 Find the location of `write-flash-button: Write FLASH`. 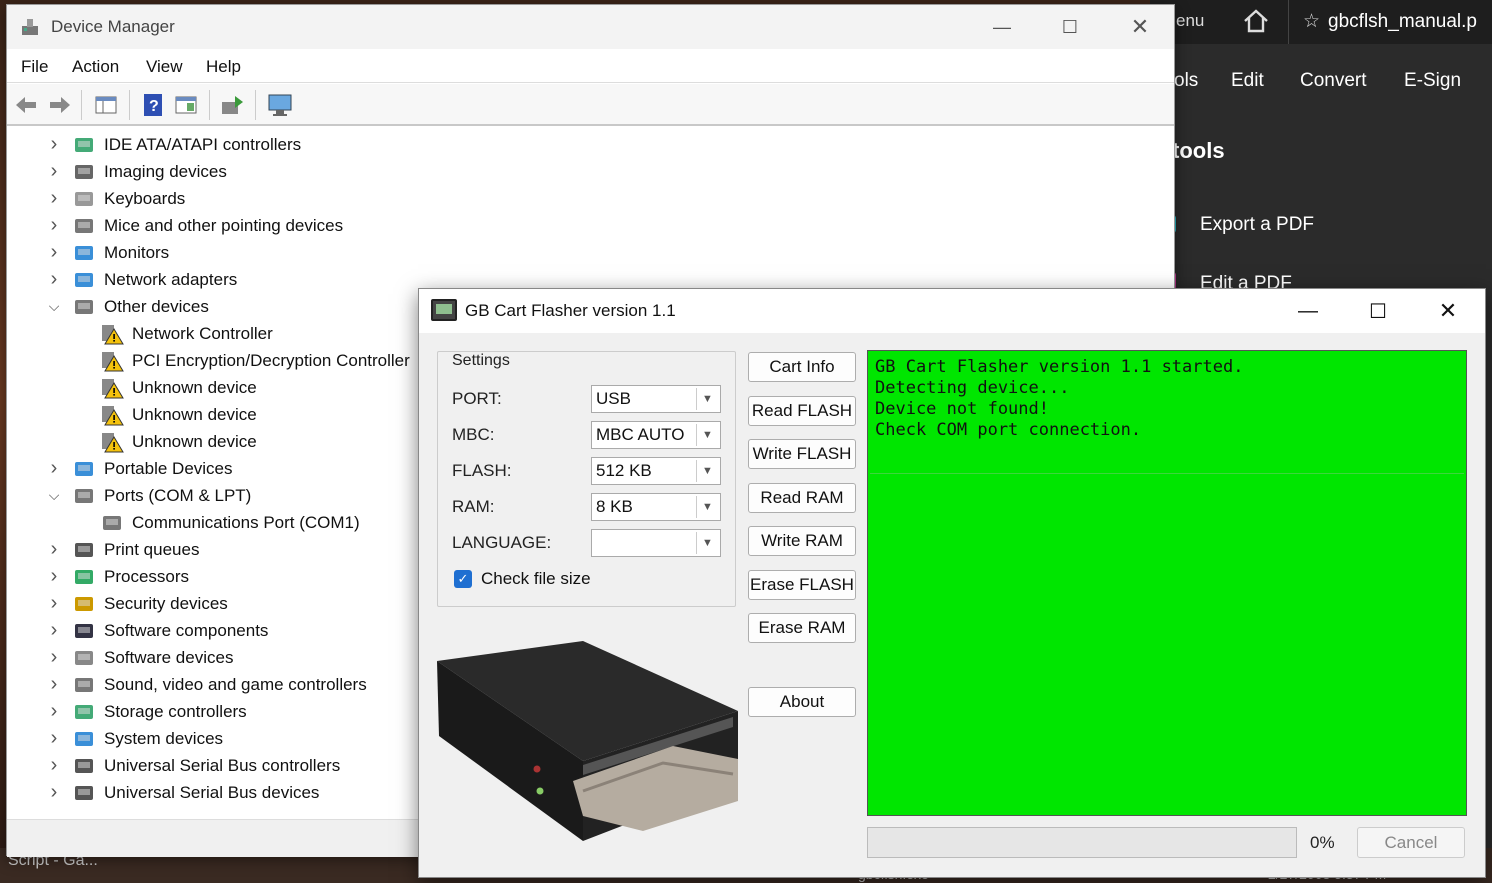

write-flash-button: Write FLASH is located at coordinates (802, 454).